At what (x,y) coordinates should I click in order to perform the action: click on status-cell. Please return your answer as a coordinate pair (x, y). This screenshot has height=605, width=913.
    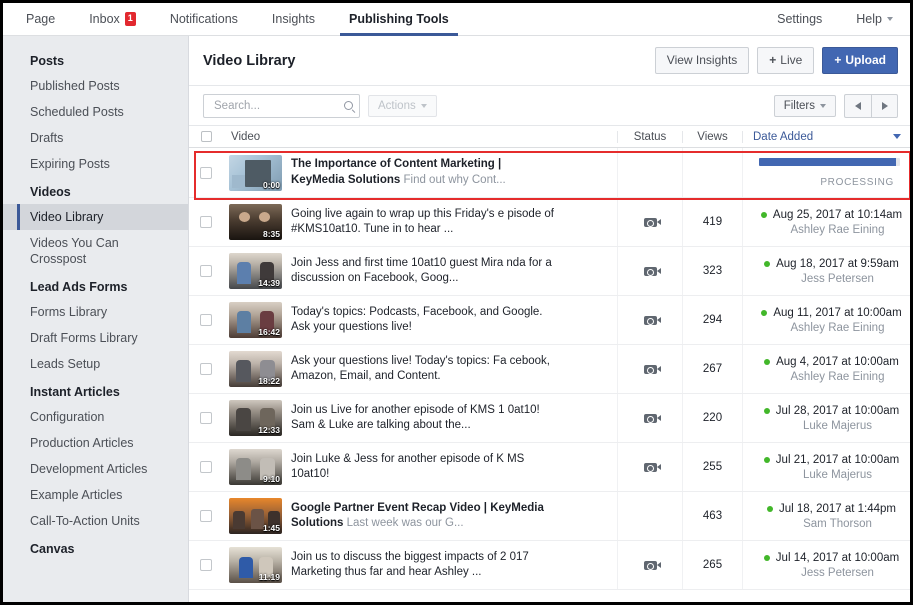
    Looking at the image, I should click on (649, 516).